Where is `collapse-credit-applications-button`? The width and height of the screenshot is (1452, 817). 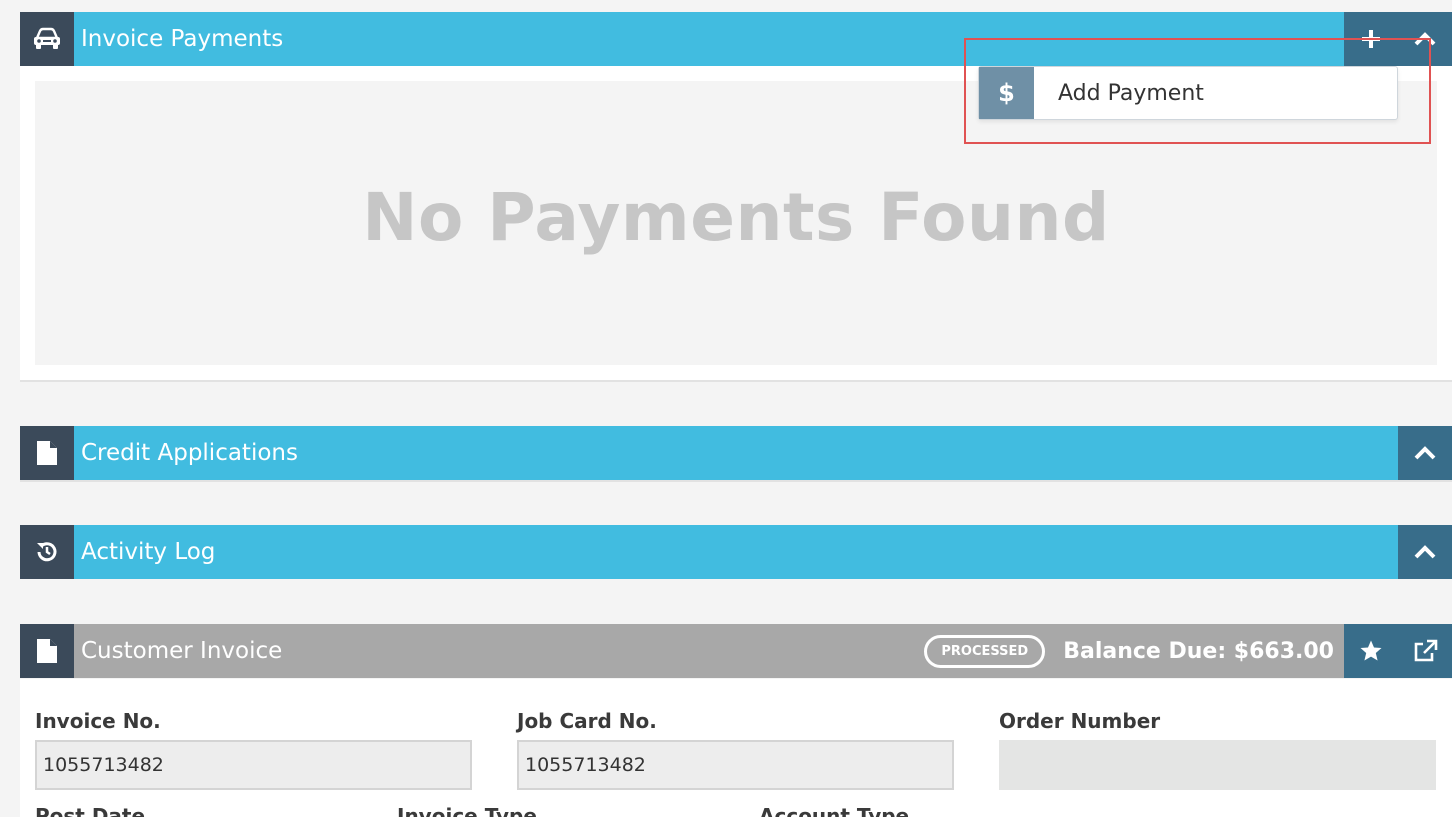
collapse-credit-applications-button is located at coordinates (1425, 453).